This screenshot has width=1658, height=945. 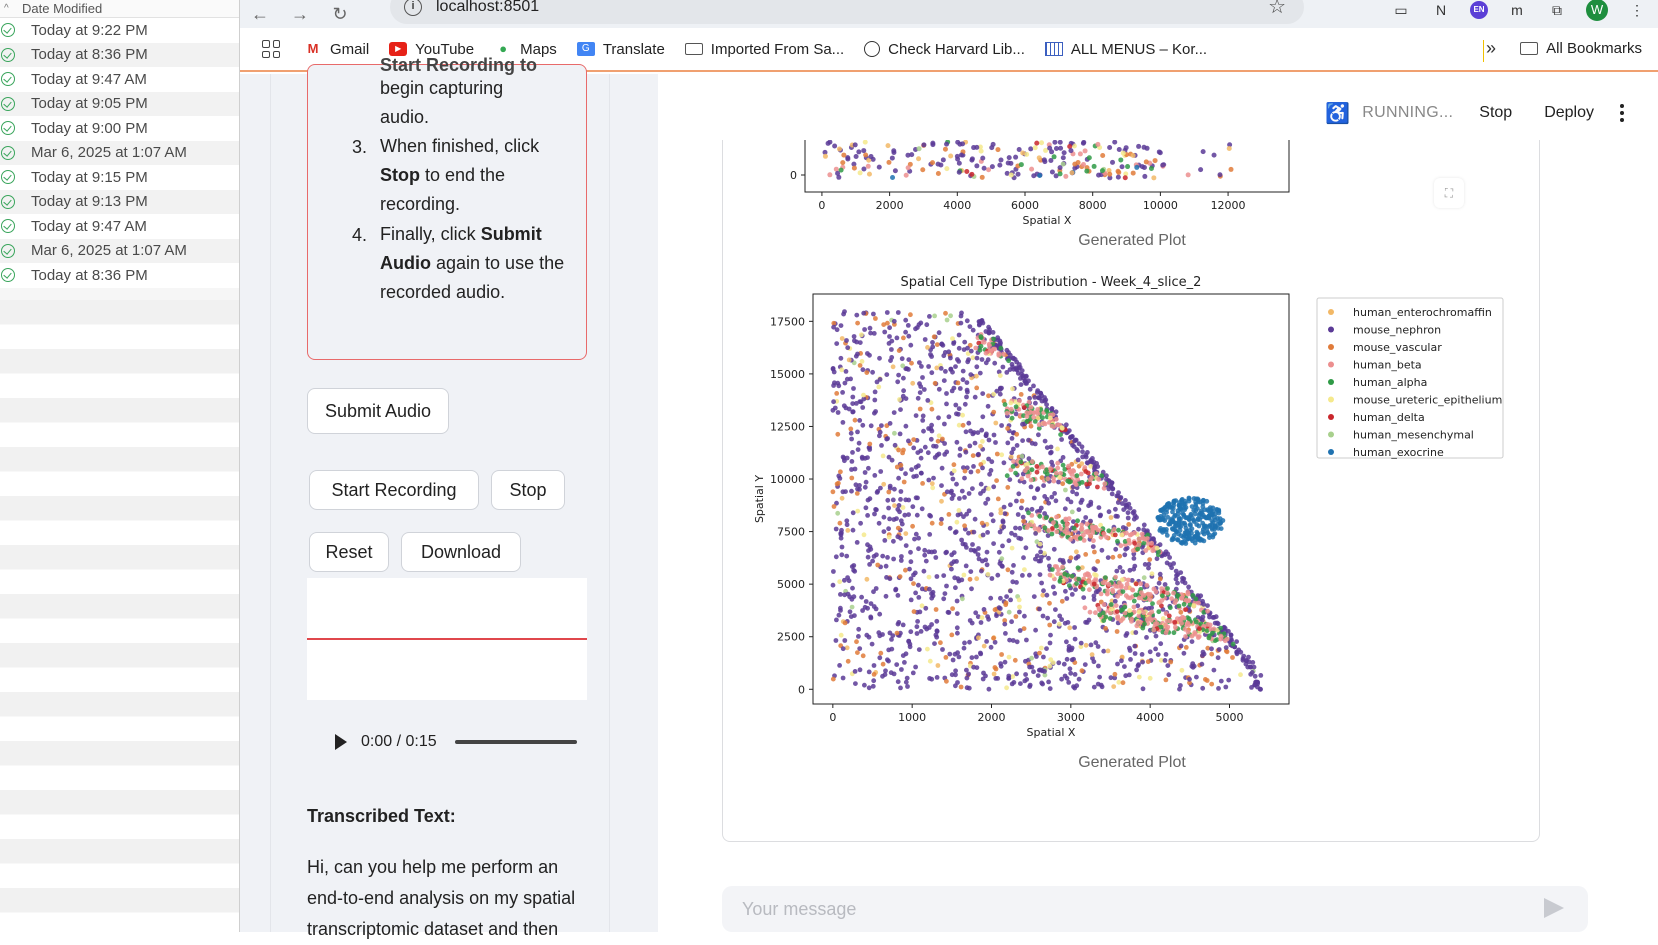 What do you see at coordinates (341, 742) in the screenshot?
I see `play-icon` at bounding box center [341, 742].